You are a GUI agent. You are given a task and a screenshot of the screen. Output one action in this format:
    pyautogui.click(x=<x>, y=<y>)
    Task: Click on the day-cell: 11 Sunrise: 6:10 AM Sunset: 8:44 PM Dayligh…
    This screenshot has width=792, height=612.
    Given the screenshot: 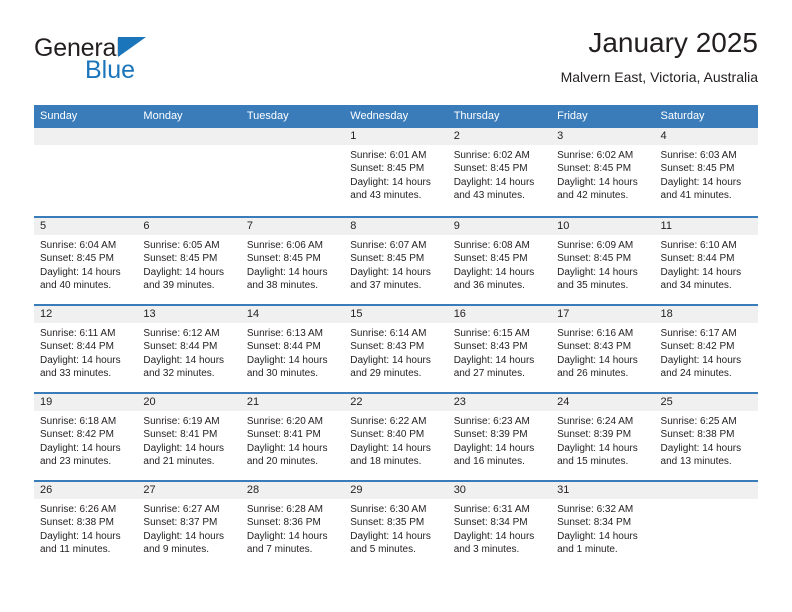 What is the action you would take?
    pyautogui.click(x=706, y=261)
    